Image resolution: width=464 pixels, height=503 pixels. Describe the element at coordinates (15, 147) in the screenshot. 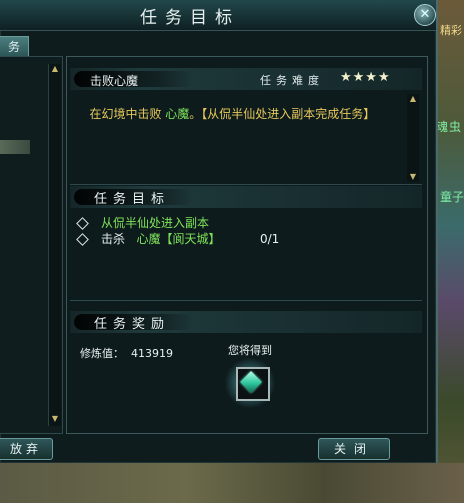

I see `quest-list-selected-item` at that location.